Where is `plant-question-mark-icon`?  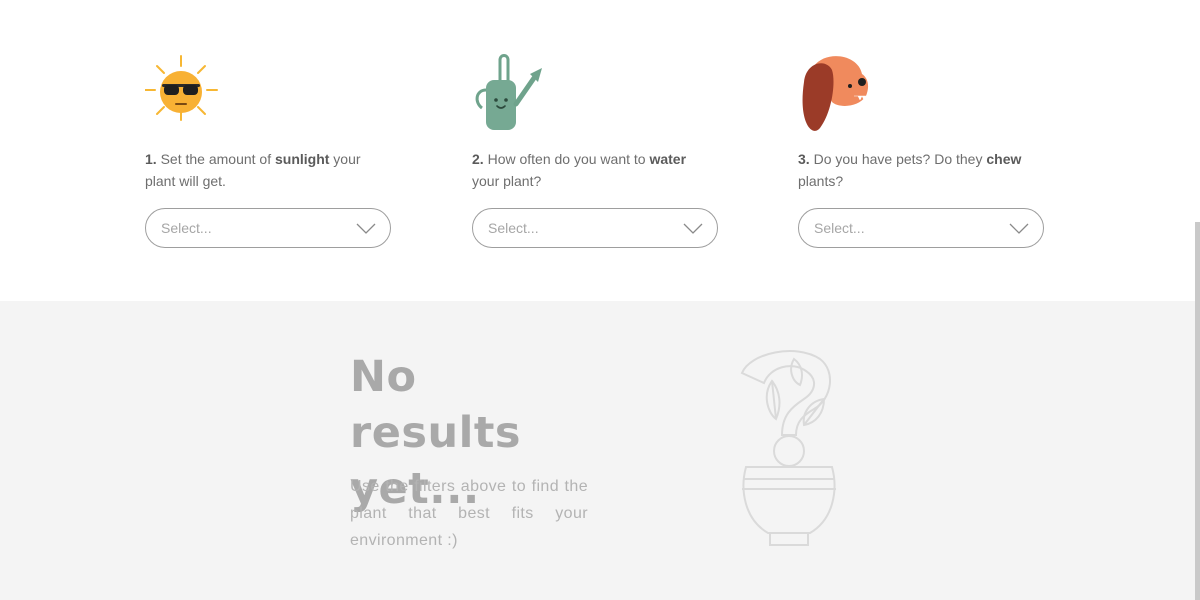
plant-question-mark-icon is located at coordinates (788, 454).